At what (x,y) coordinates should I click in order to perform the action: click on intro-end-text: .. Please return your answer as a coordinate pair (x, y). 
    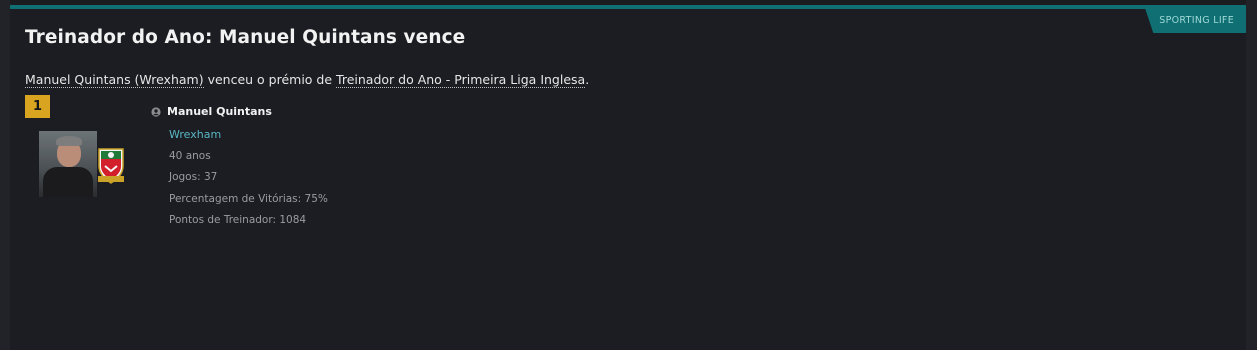
    Looking at the image, I should click on (587, 79).